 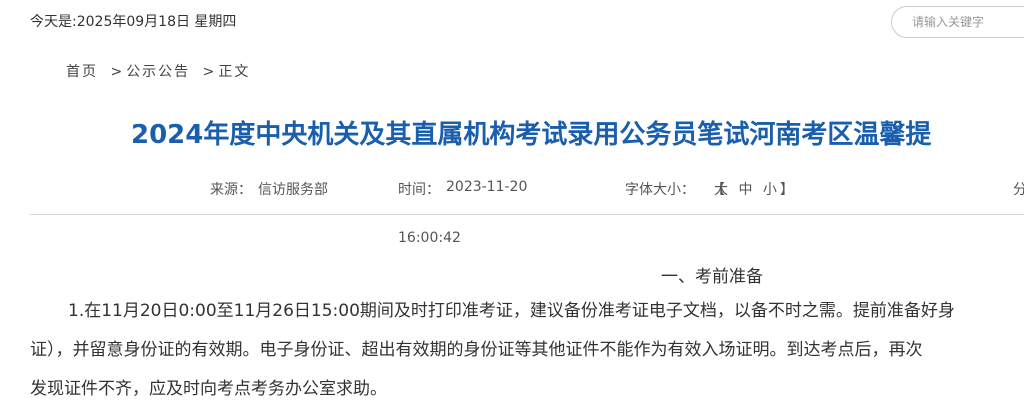 I want to click on time-value: 2023-11-20, so click(x=487, y=187).